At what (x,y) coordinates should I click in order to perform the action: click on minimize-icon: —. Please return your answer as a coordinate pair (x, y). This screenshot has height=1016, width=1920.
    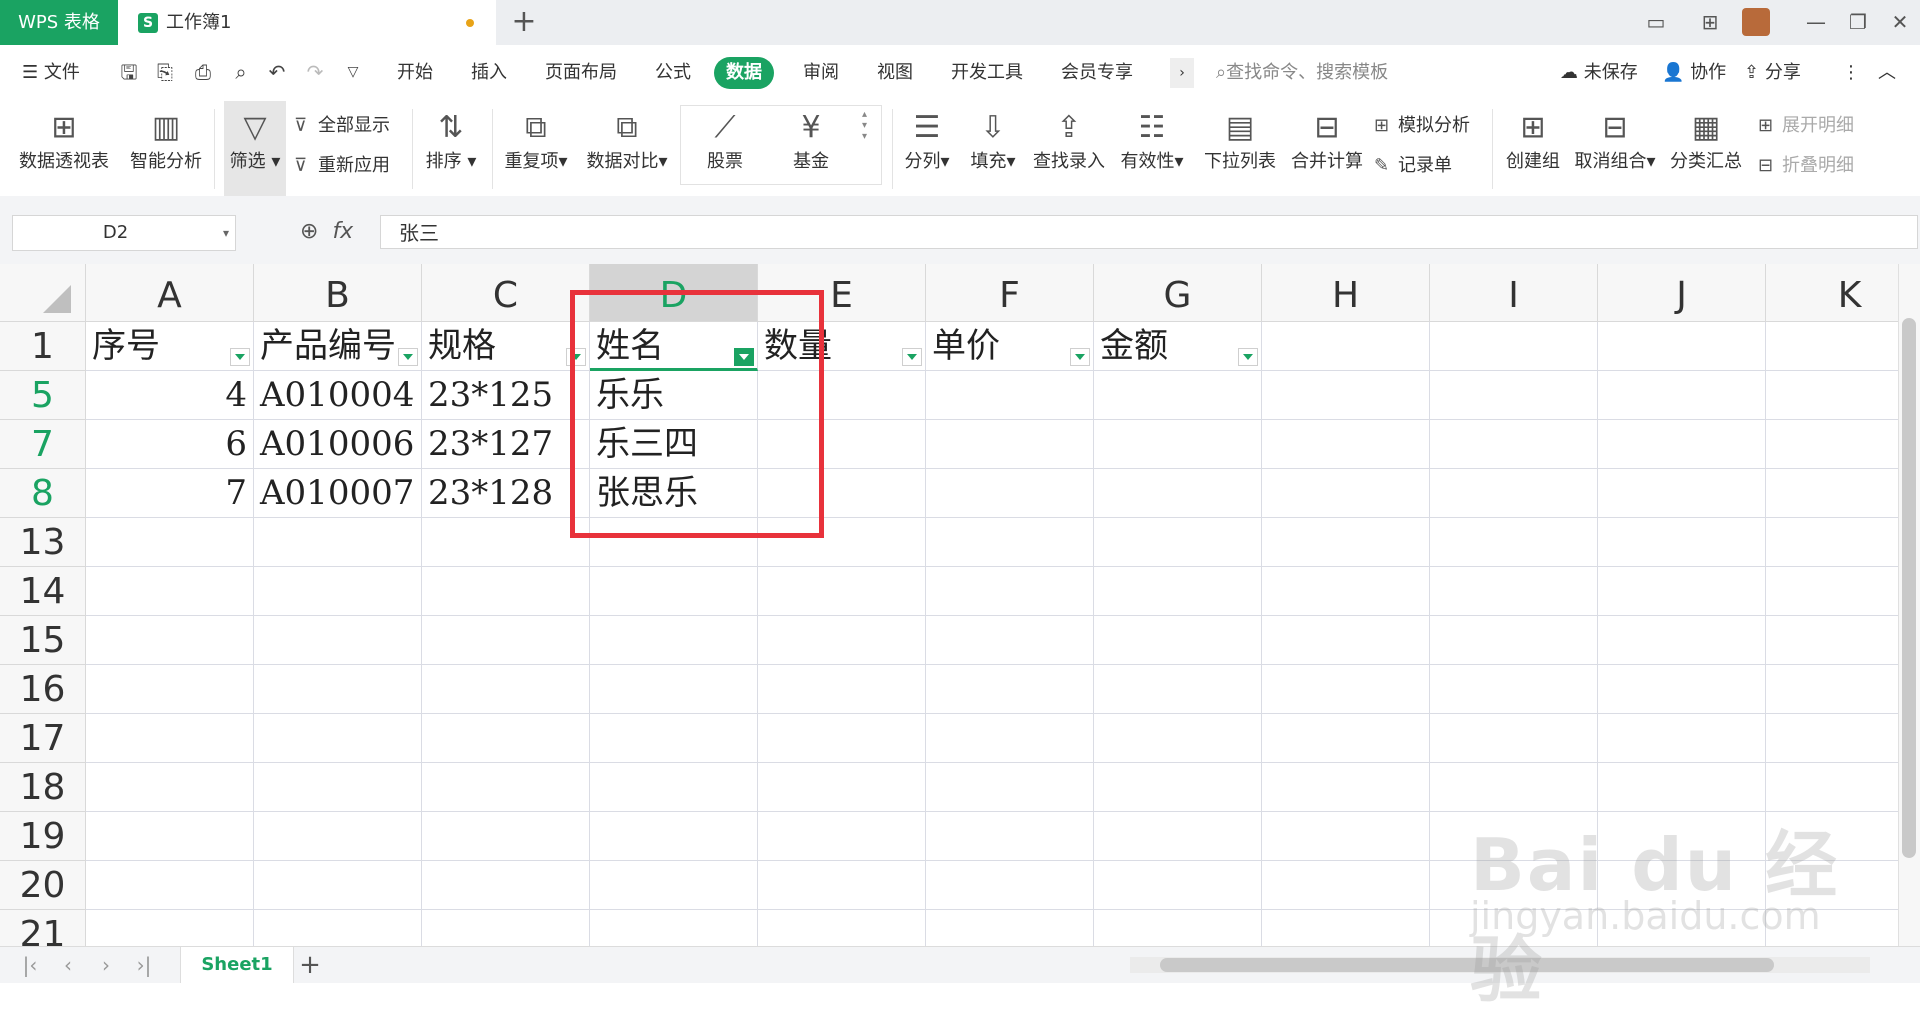
    Looking at the image, I should click on (1816, 22).